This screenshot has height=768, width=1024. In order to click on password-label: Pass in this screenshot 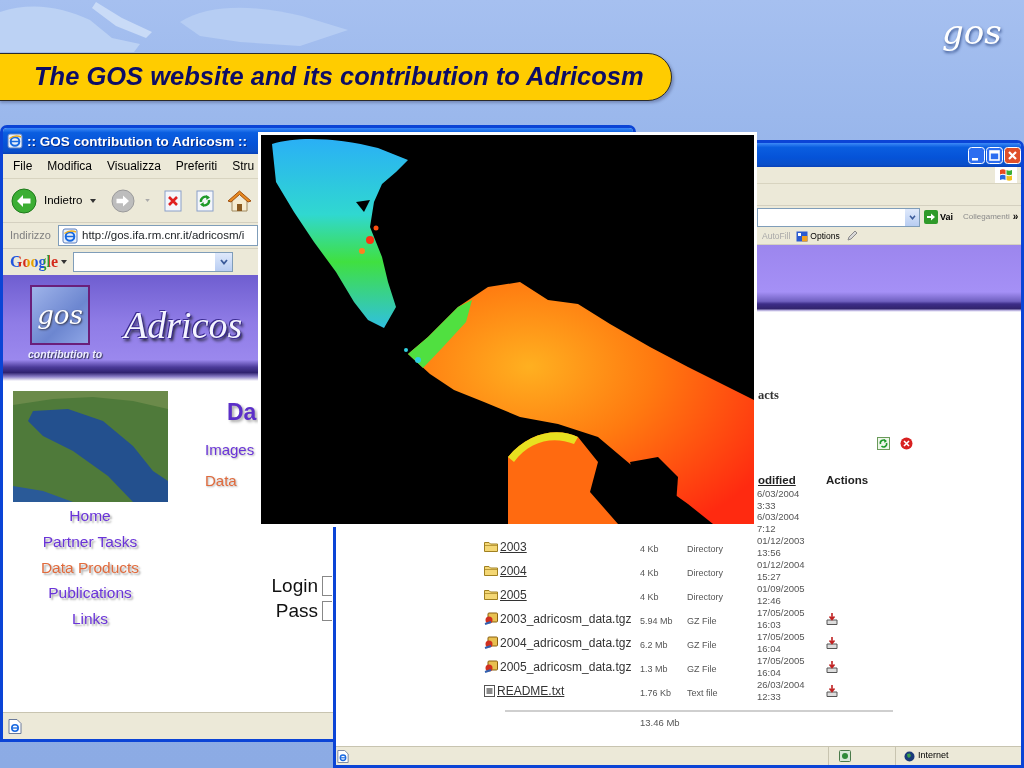, I will do `click(296, 611)`.